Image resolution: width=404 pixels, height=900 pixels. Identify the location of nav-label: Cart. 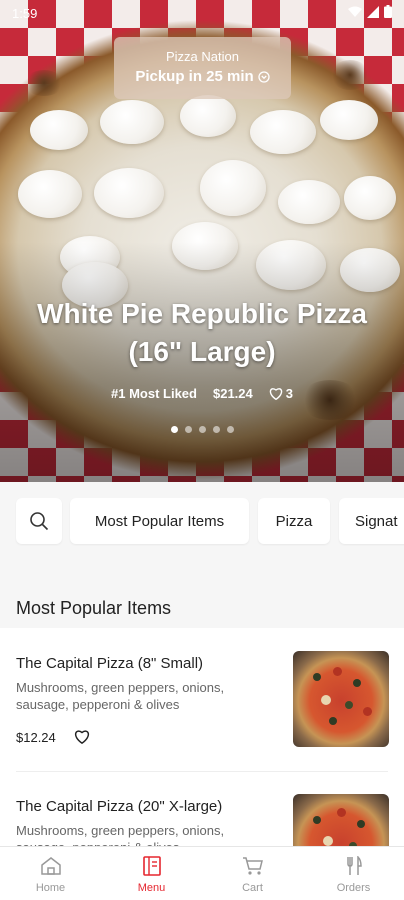
(252, 888).